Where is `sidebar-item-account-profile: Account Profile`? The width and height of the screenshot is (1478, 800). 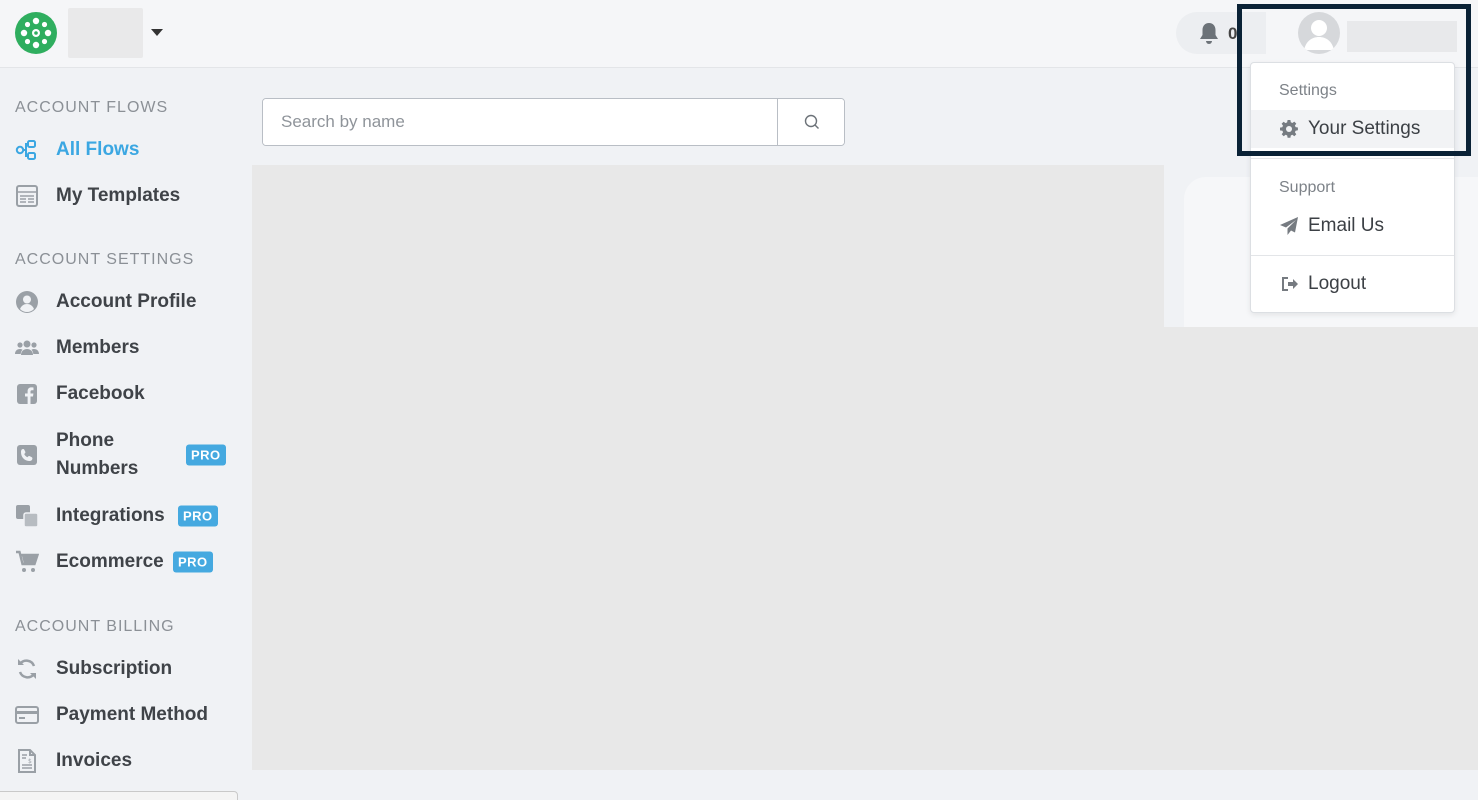
sidebar-item-account-profile: Account Profile is located at coordinates (120, 302).